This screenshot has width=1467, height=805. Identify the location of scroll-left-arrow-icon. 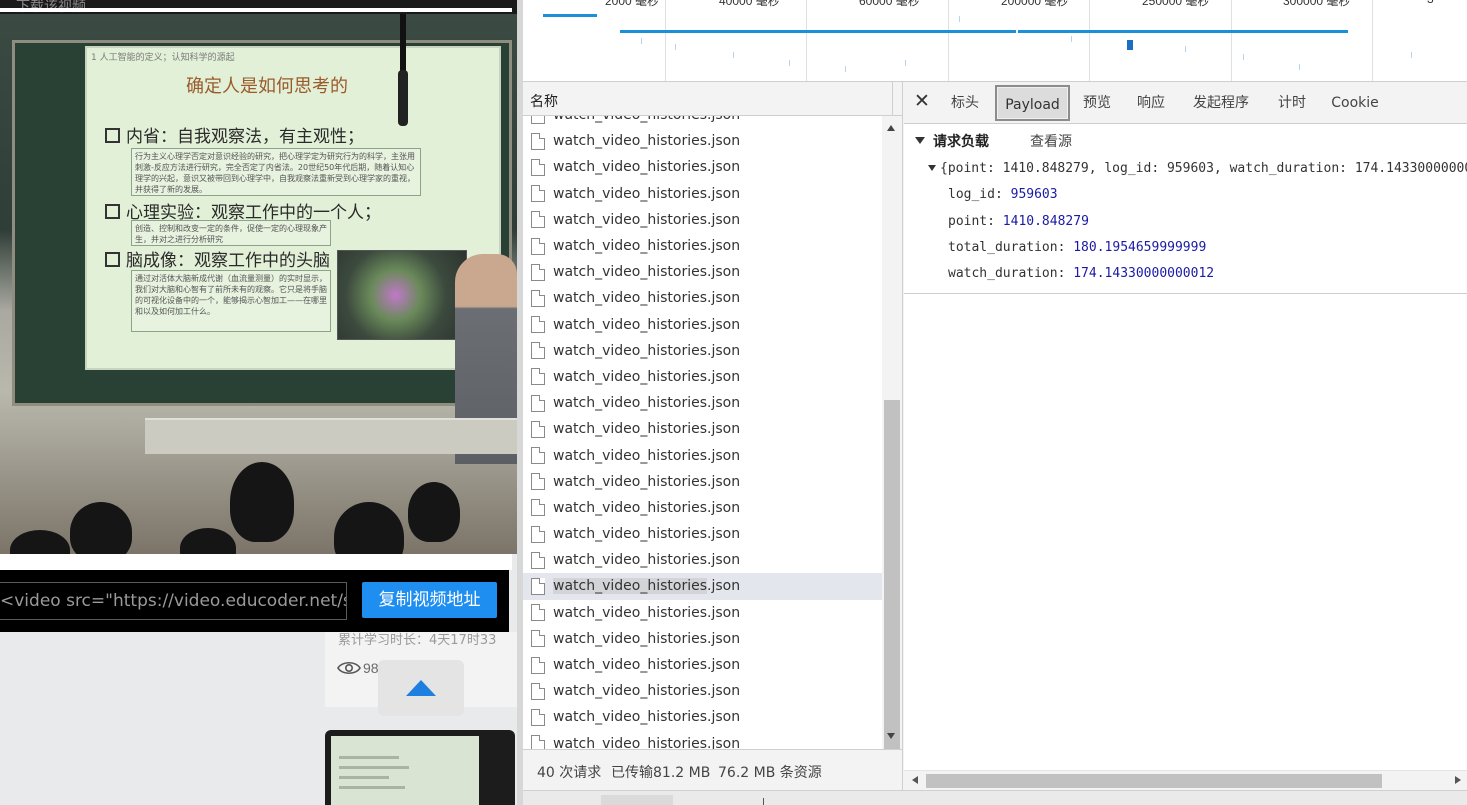
(915, 780).